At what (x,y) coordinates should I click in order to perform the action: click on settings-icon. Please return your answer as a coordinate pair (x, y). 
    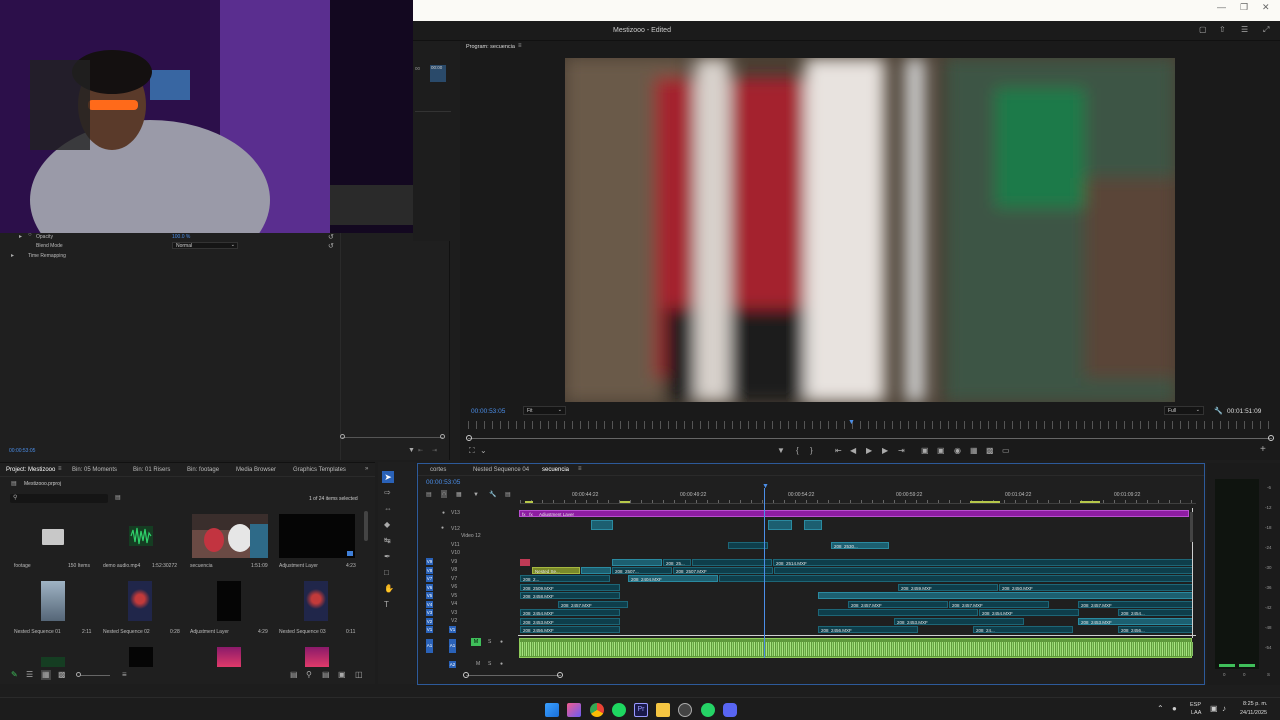
    Looking at the image, I should click on (685, 710).